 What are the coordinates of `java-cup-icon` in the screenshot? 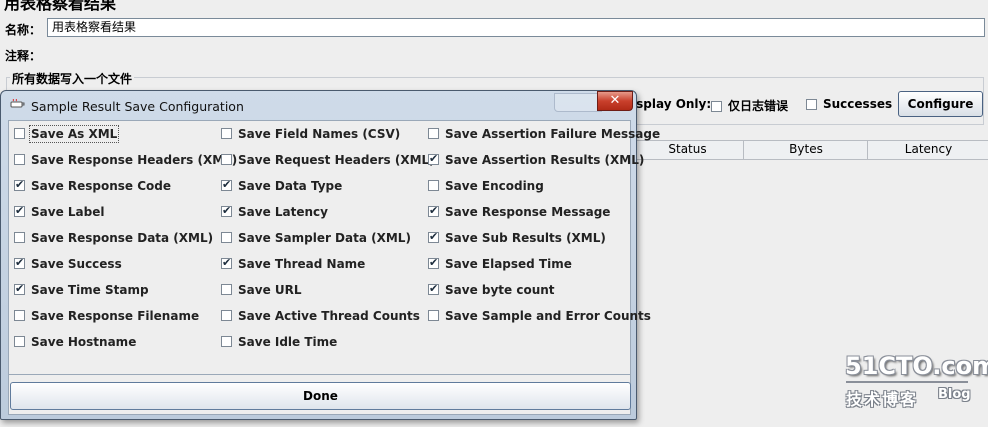 It's located at (17, 103).